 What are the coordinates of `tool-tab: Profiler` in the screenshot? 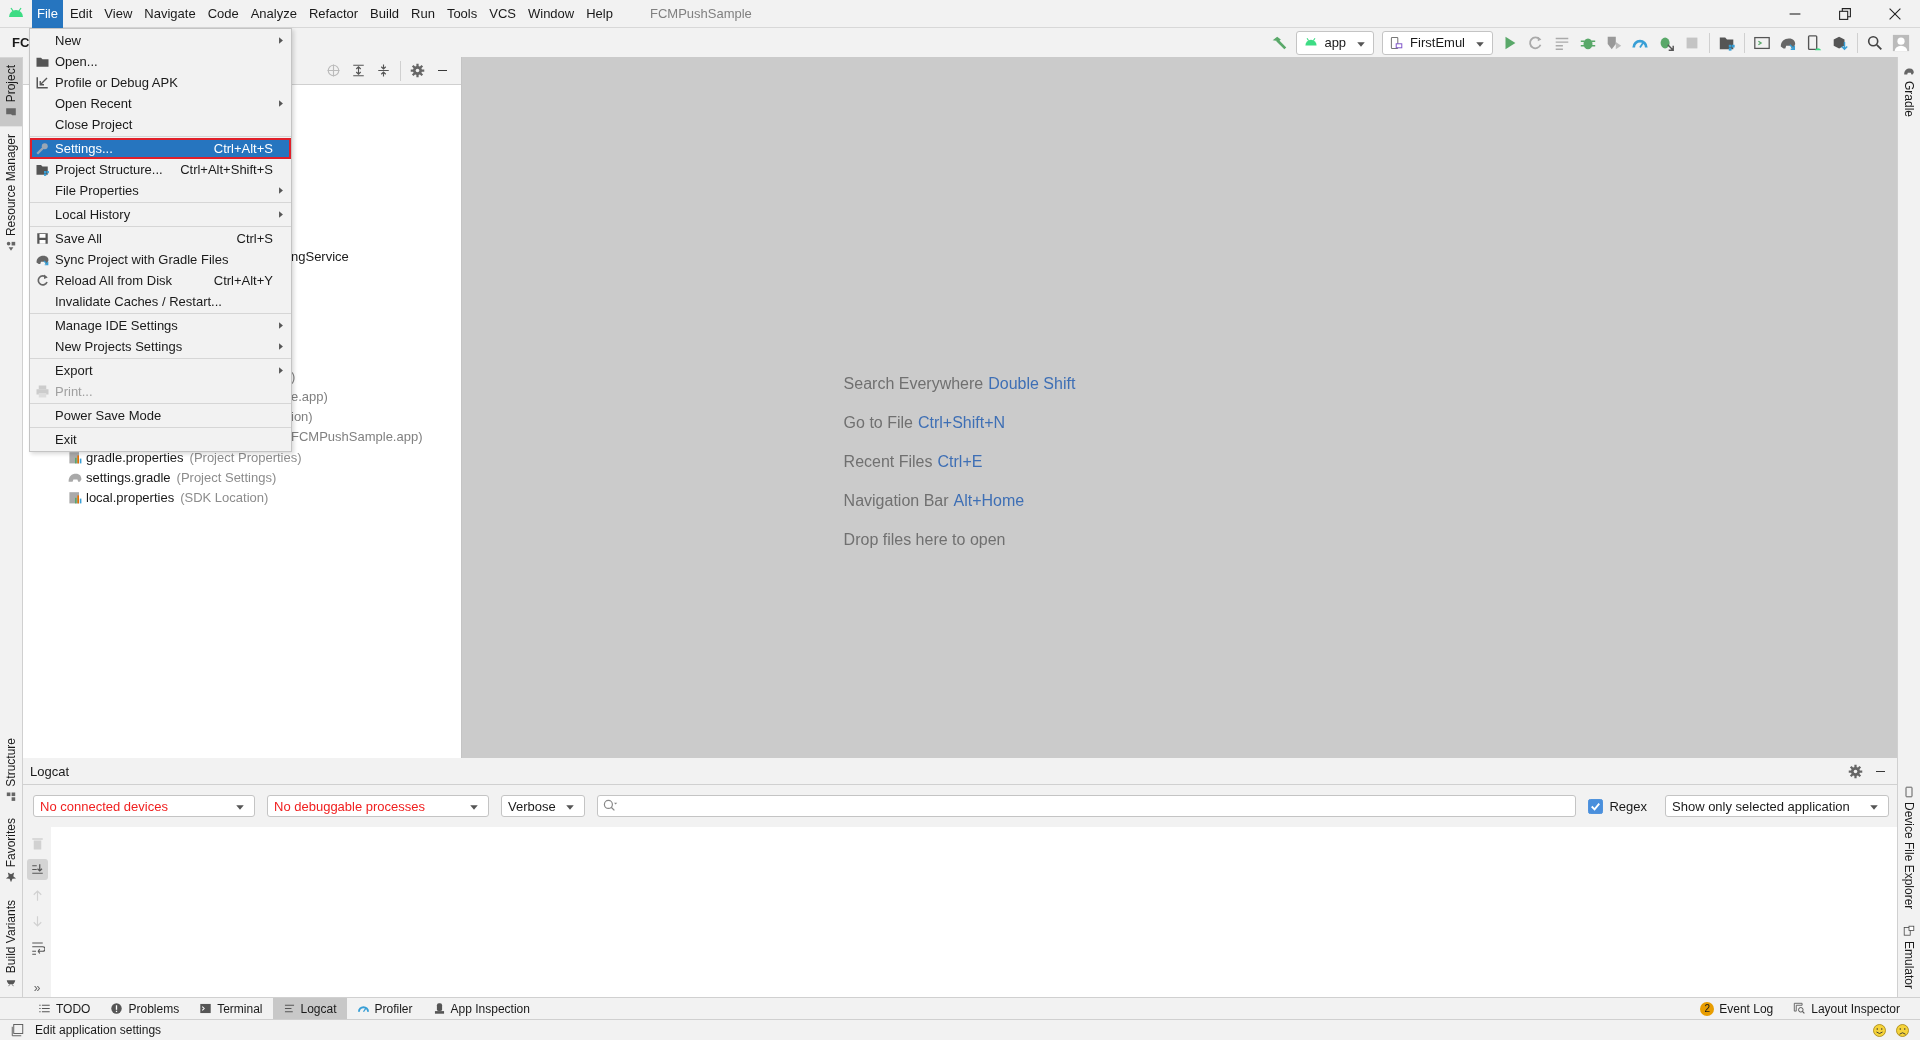 It's located at (384, 1008).